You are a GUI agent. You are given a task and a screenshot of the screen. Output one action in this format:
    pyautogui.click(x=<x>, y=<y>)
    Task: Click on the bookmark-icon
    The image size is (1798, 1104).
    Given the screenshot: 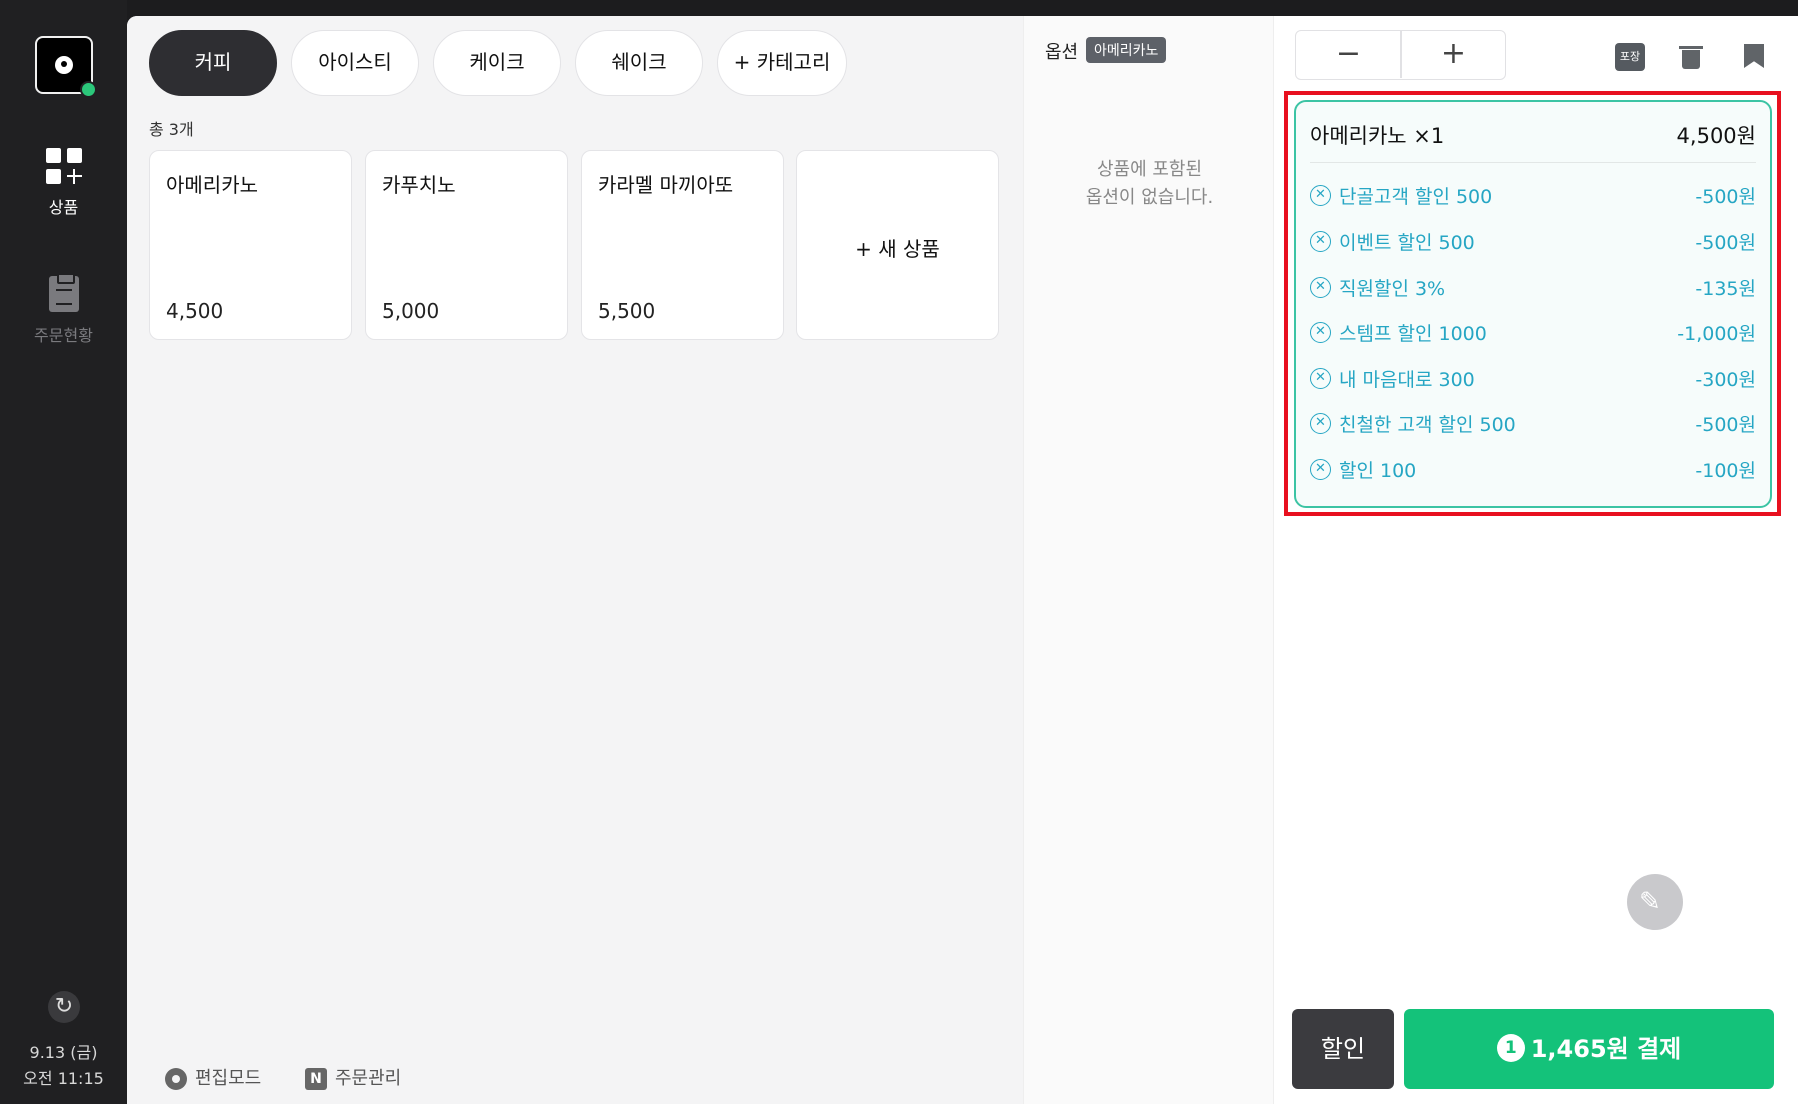 What is the action you would take?
    pyautogui.click(x=1754, y=56)
    